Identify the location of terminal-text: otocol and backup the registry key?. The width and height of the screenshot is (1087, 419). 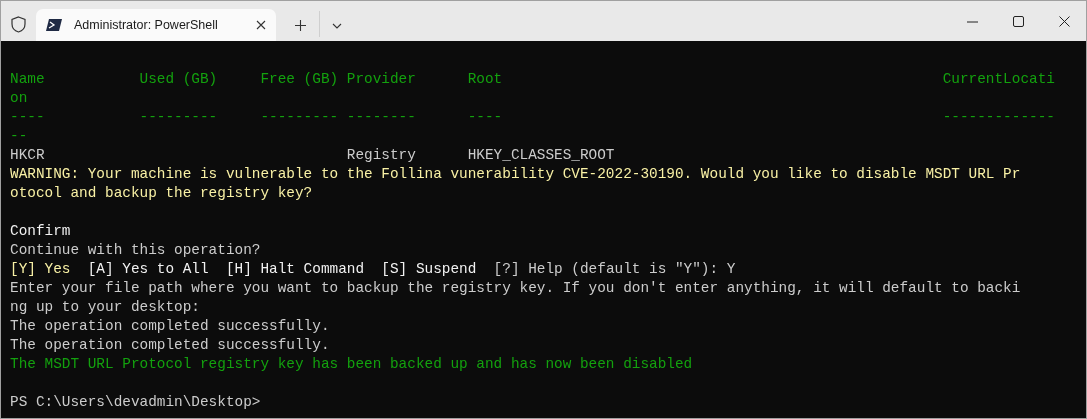
(161, 193).